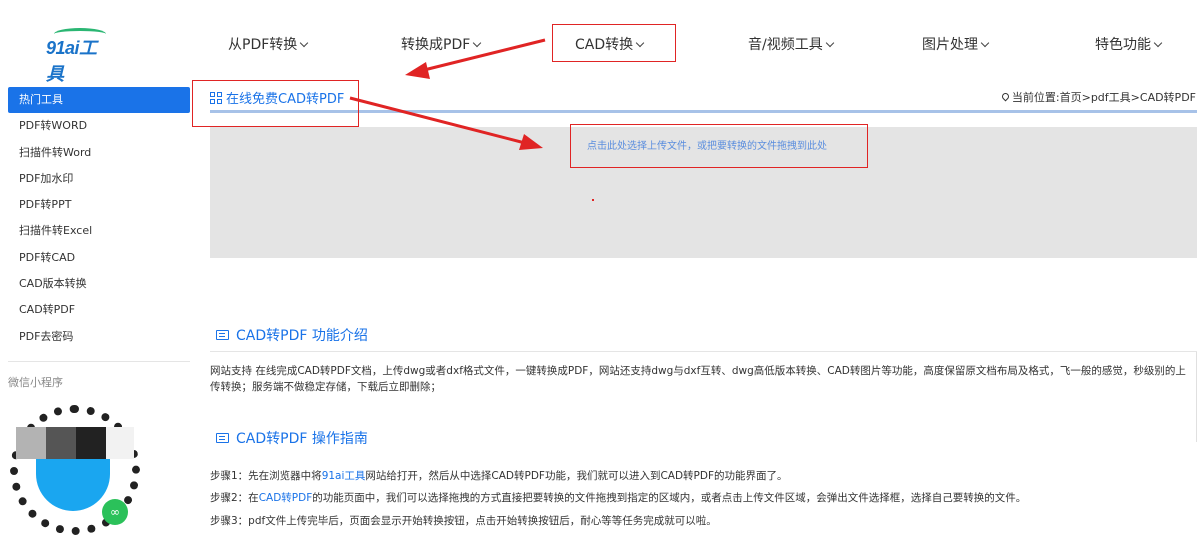 This screenshot has width=1200, height=547. Describe the element at coordinates (95, 258) in the screenshot. I see `sidebar-item-pdf-to-cad: PDF转CAD` at that location.